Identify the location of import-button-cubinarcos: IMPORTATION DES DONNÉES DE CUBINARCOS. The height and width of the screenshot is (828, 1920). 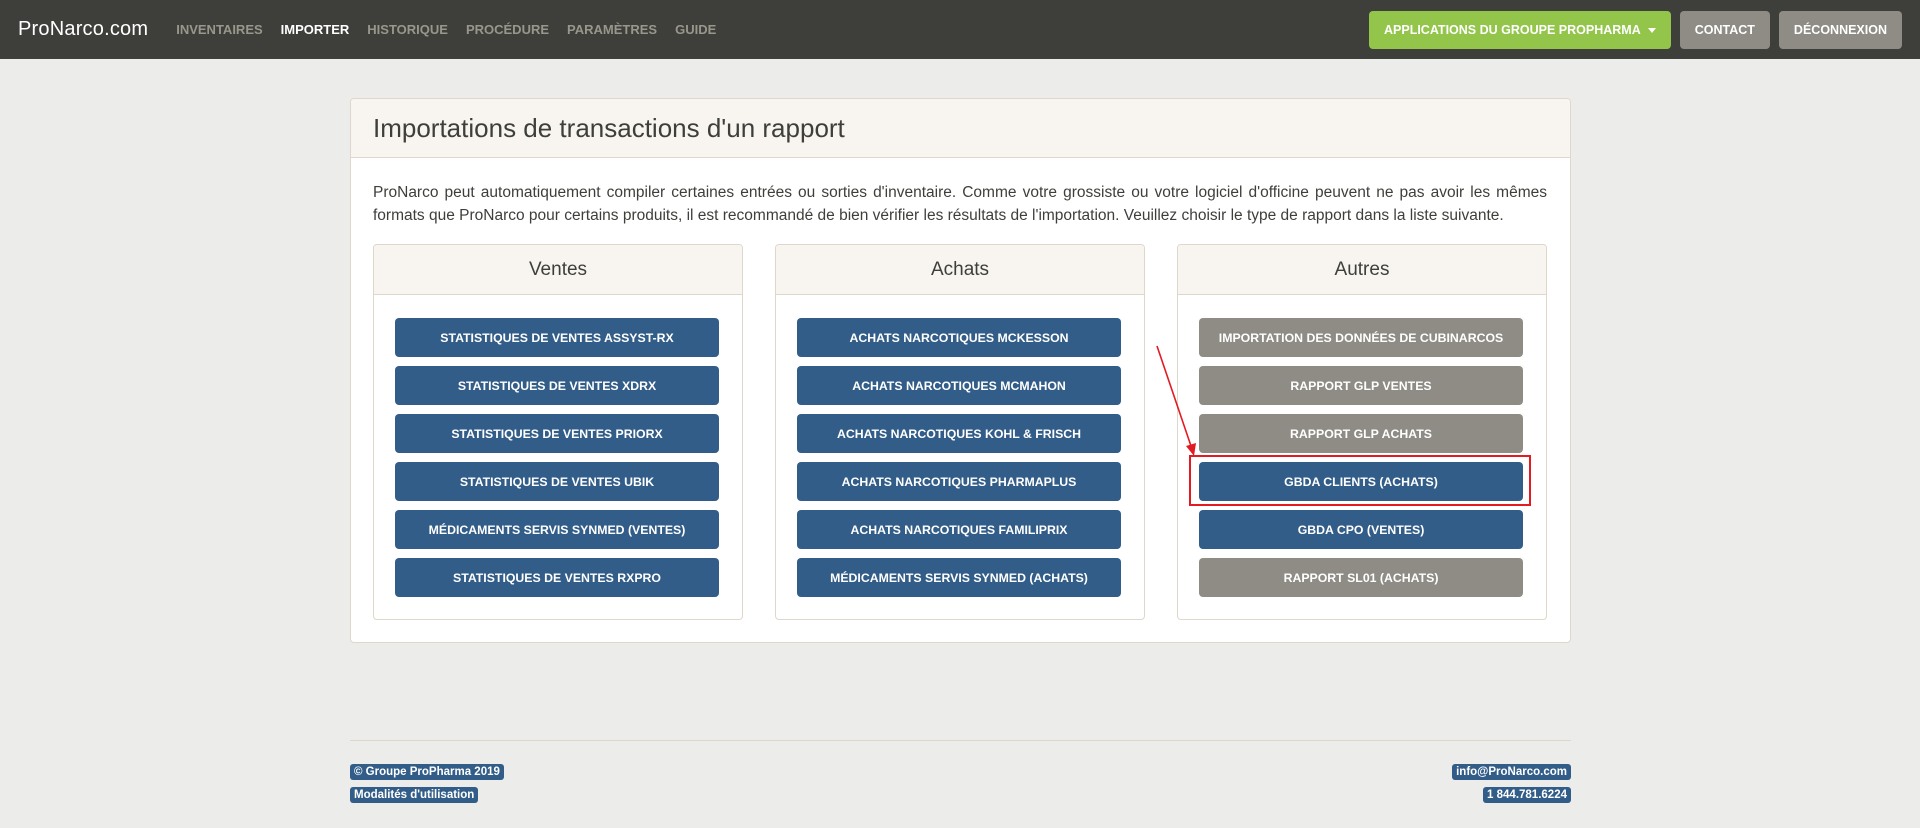
(1361, 337).